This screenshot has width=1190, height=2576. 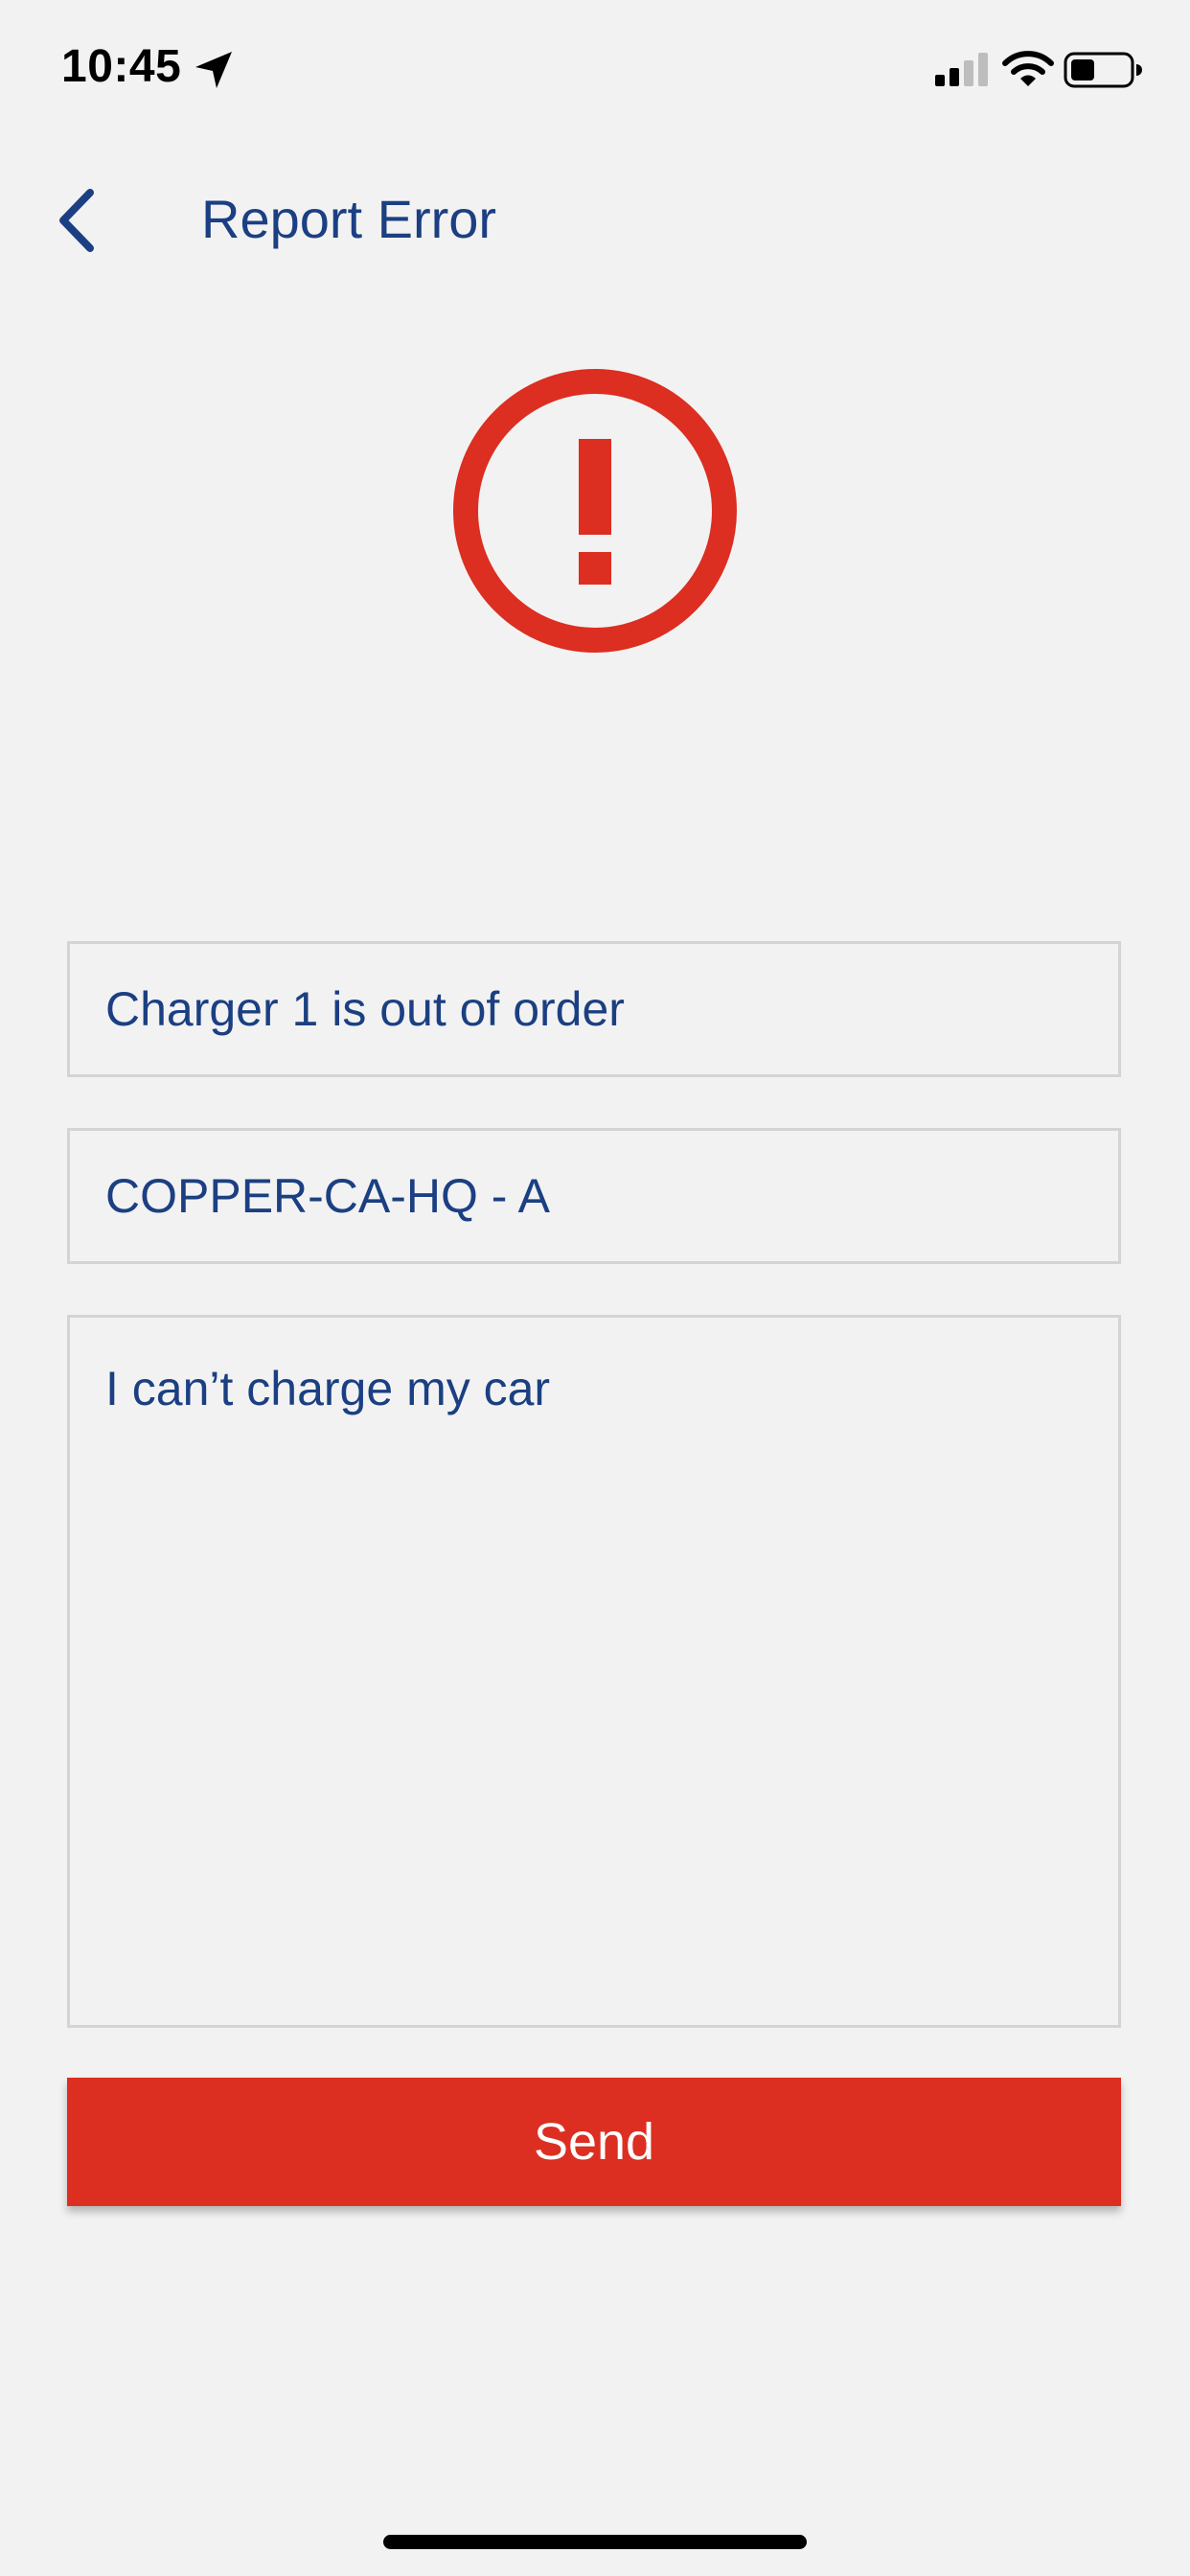 I want to click on chevron-left-icon, so click(x=76, y=220).